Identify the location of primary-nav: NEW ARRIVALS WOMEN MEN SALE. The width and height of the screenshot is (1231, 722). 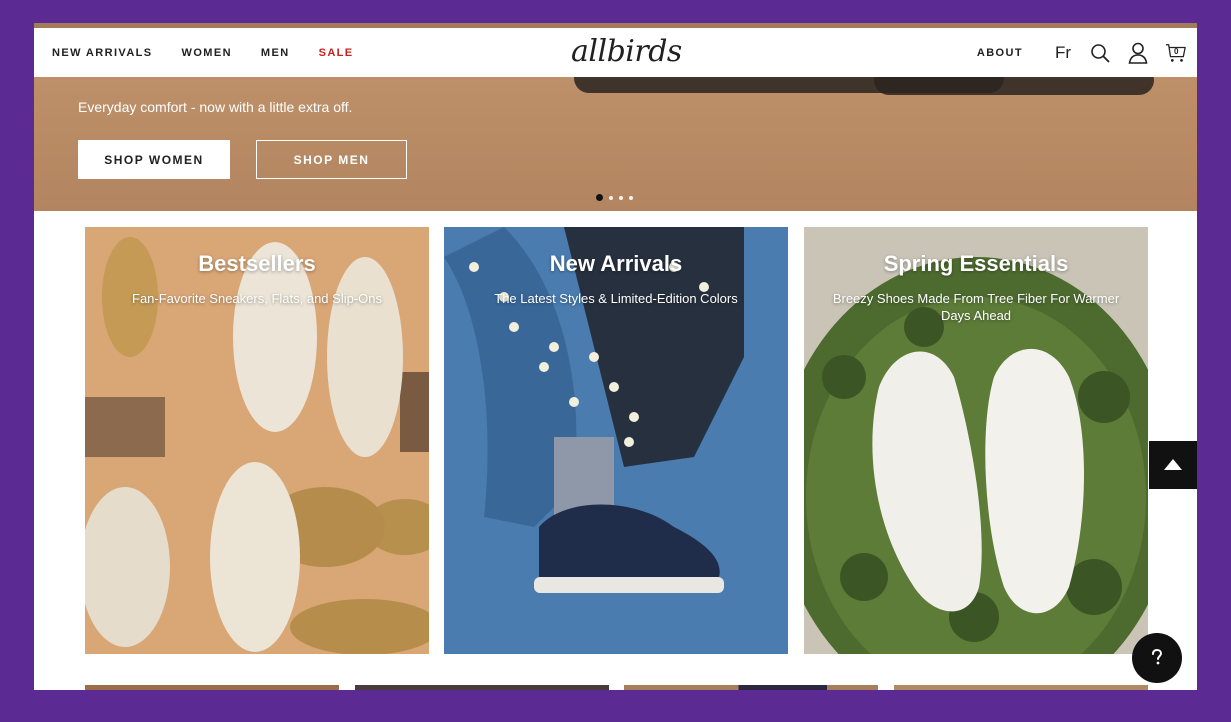
(203, 52).